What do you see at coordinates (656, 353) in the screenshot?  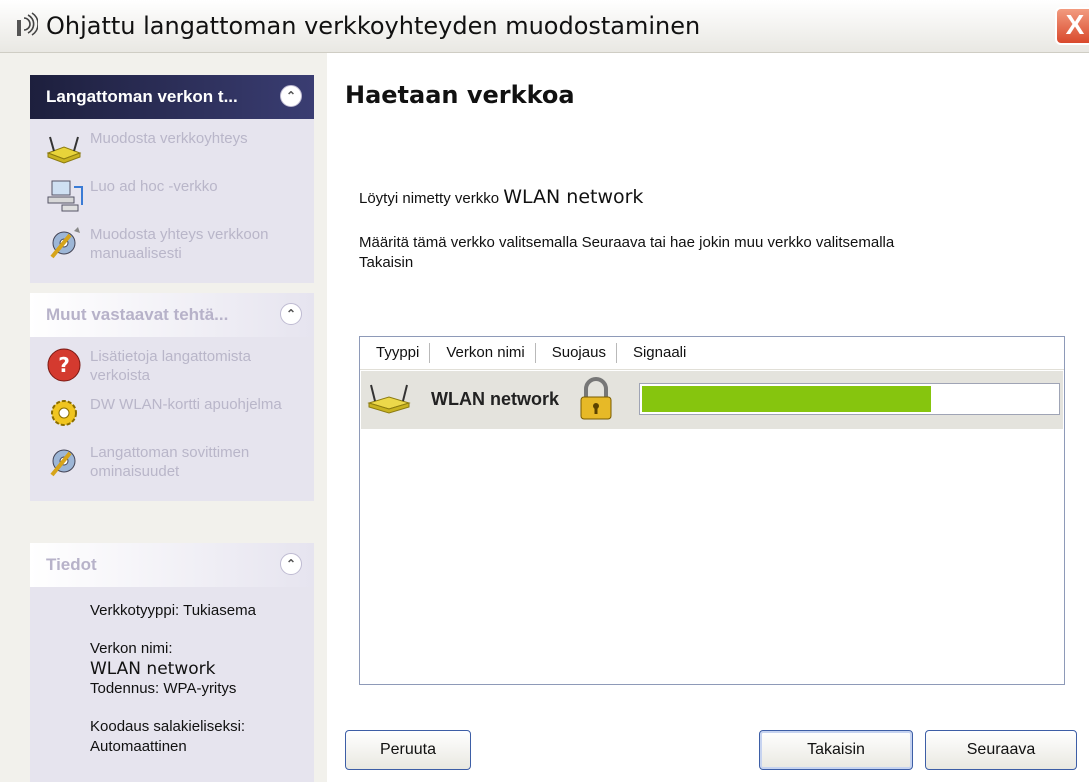 I see `column-signal: Signaali` at bounding box center [656, 353].